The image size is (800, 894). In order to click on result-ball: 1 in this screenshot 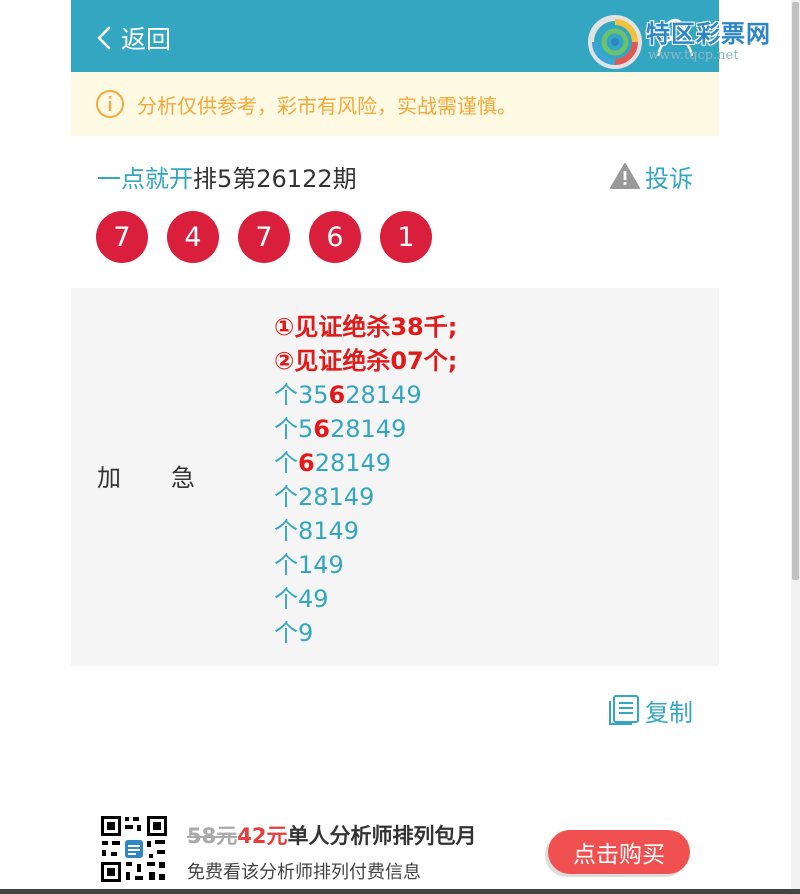, I will do `click(406, 237)`.